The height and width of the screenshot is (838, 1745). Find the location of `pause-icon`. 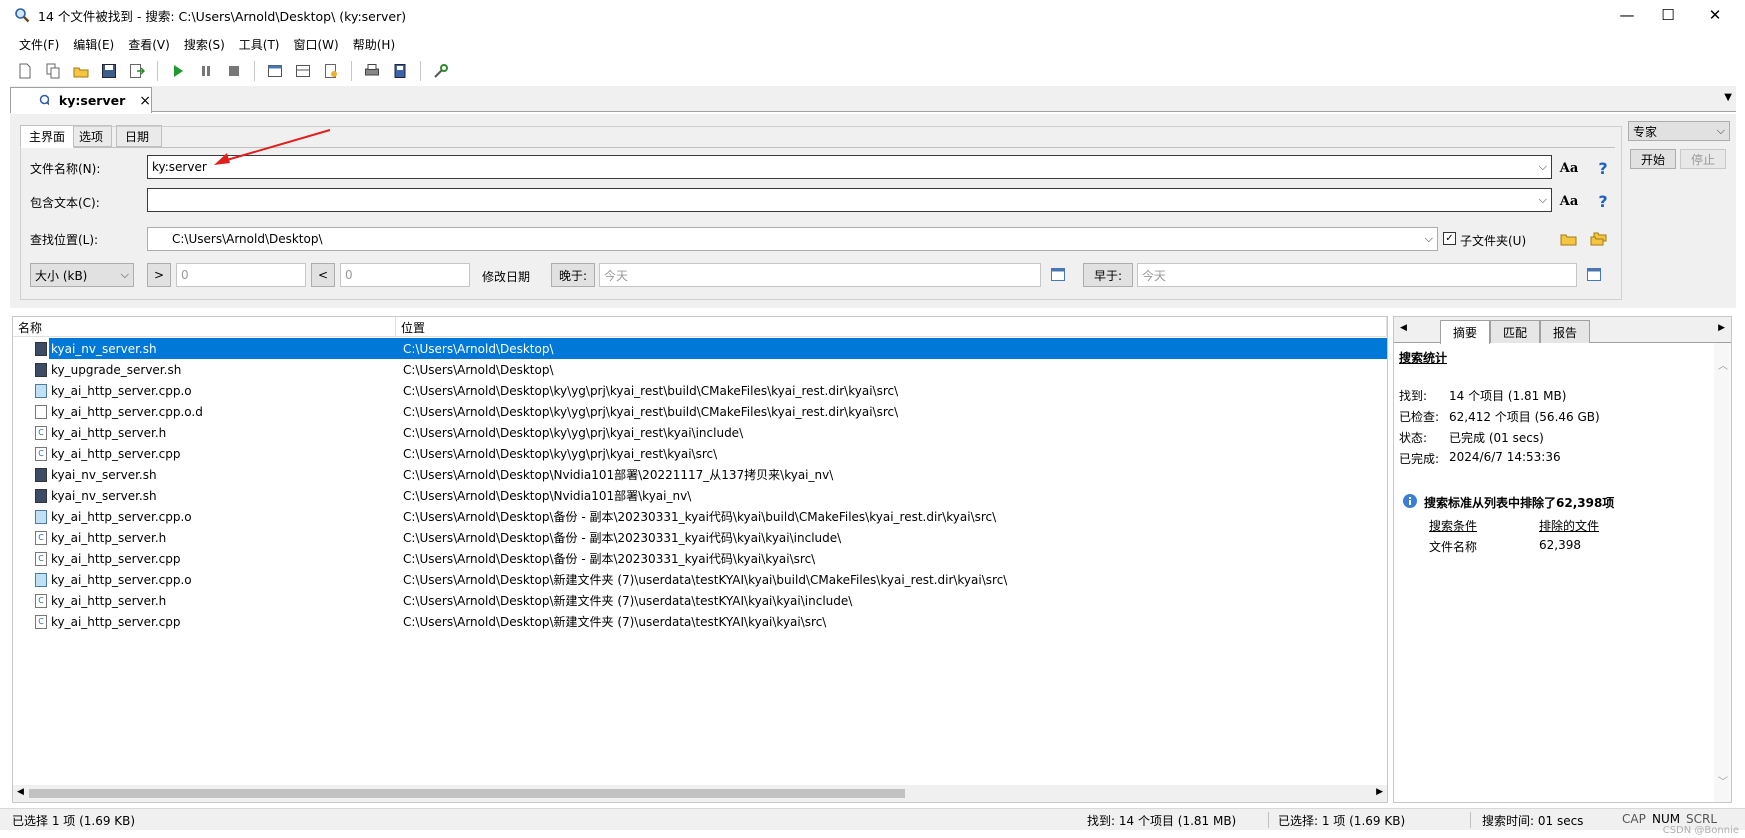

pause-icon is located at coordinates (206, 71).